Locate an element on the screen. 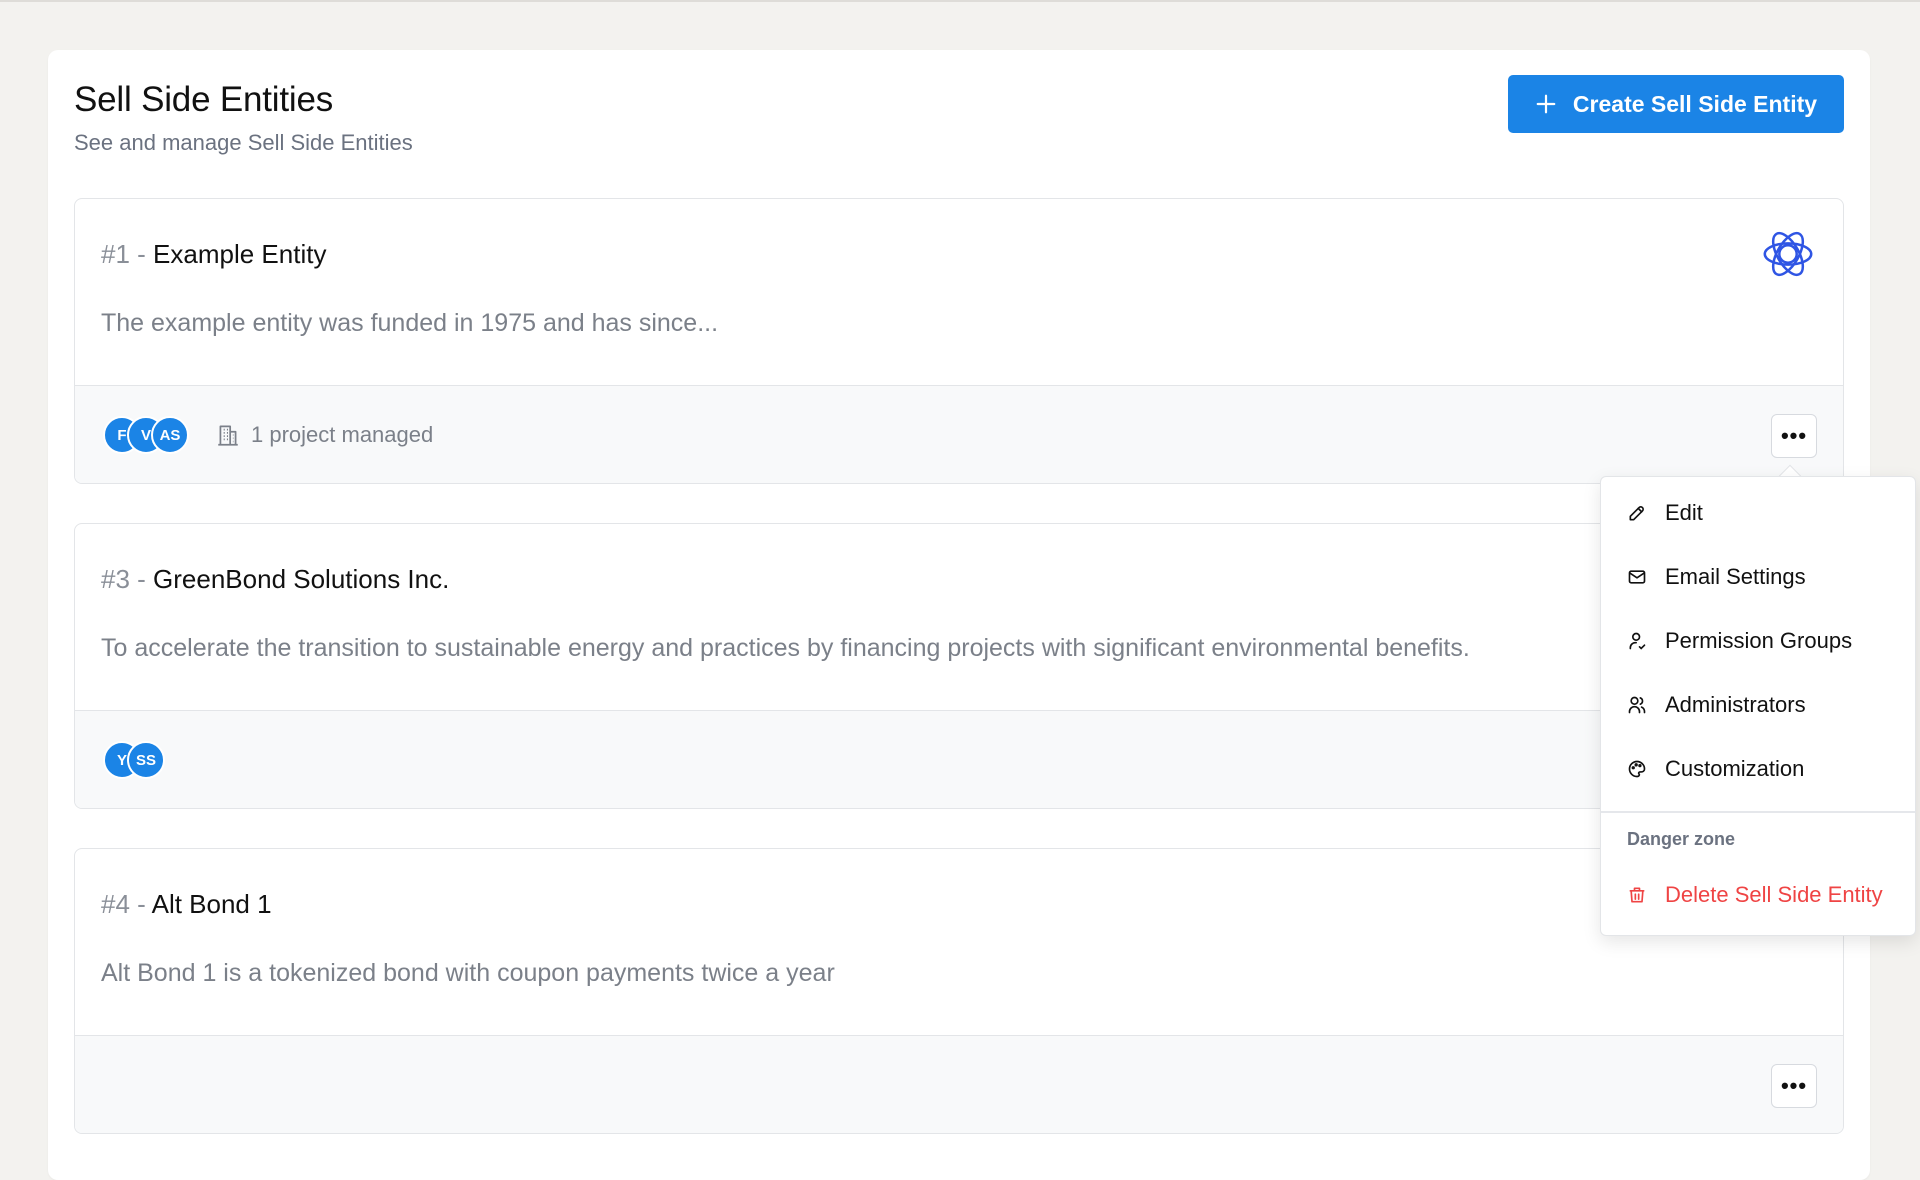 The width and height of the screenshot is (1920, 1180). mail-icon is located at coordinates (1637, 577).